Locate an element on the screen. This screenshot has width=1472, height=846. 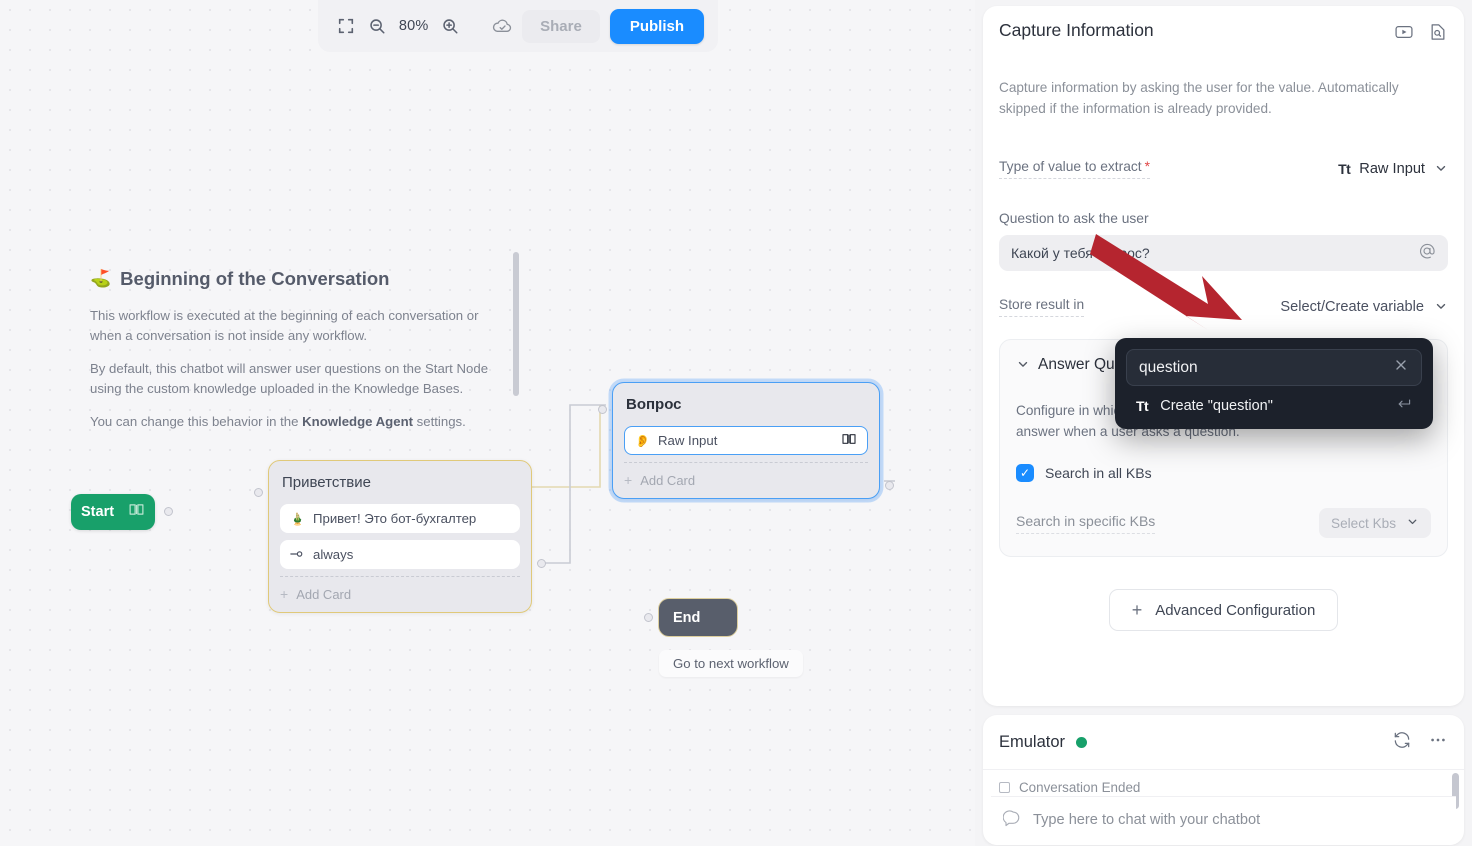
type-of-value-label: Type of value to extract * is located at coordinates (1075, 169).